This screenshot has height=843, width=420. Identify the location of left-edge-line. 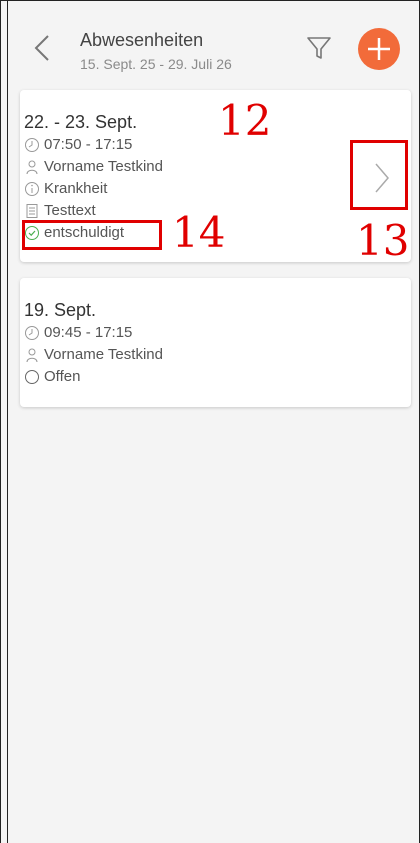
(4, 421).